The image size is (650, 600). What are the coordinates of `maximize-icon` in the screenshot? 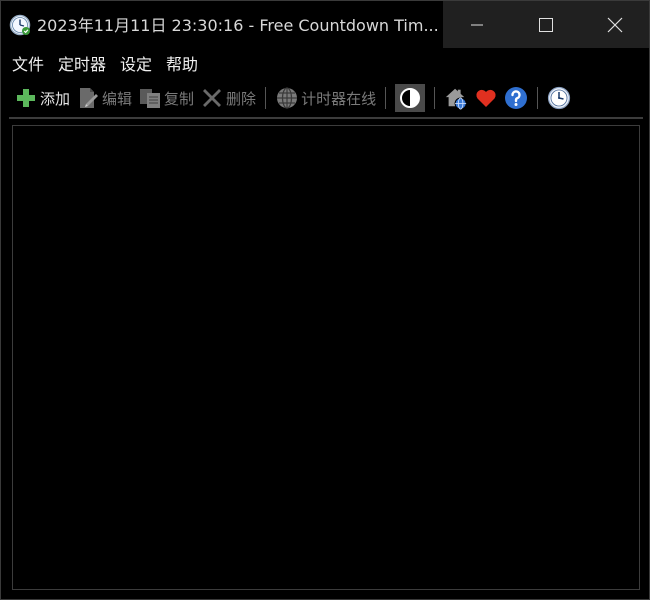 It's located at (546, 24).